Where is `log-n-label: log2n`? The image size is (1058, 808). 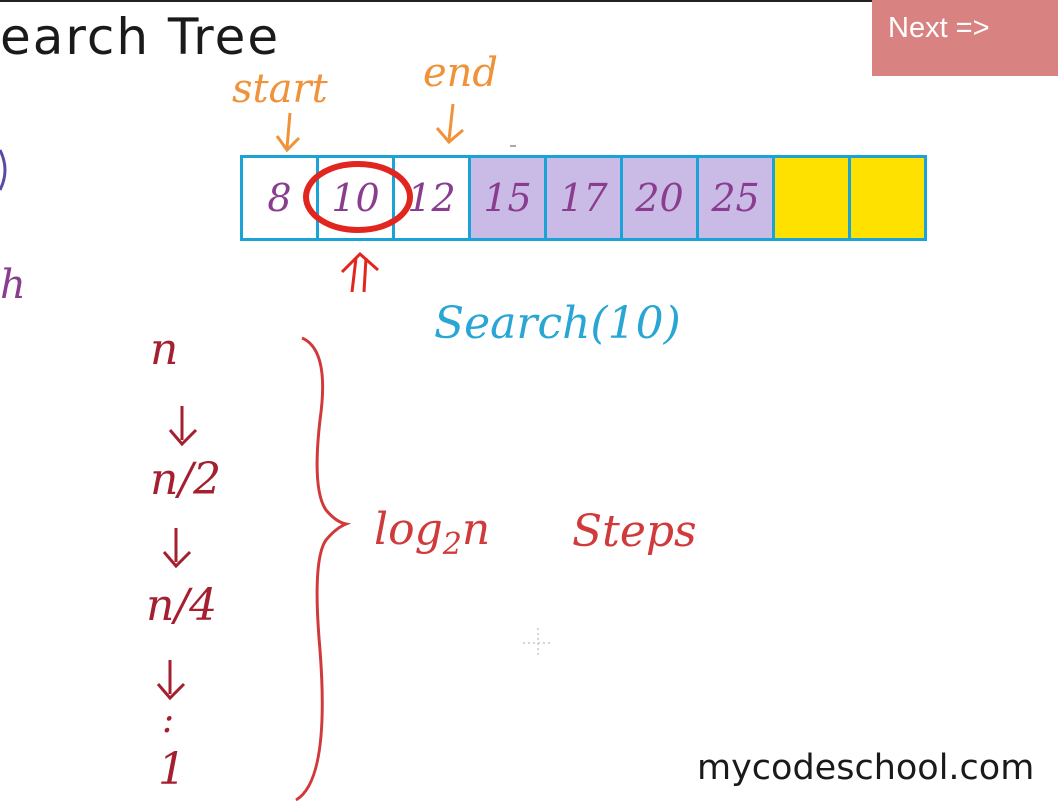
log-n-label: log2n is located at coordinates (432, 533).